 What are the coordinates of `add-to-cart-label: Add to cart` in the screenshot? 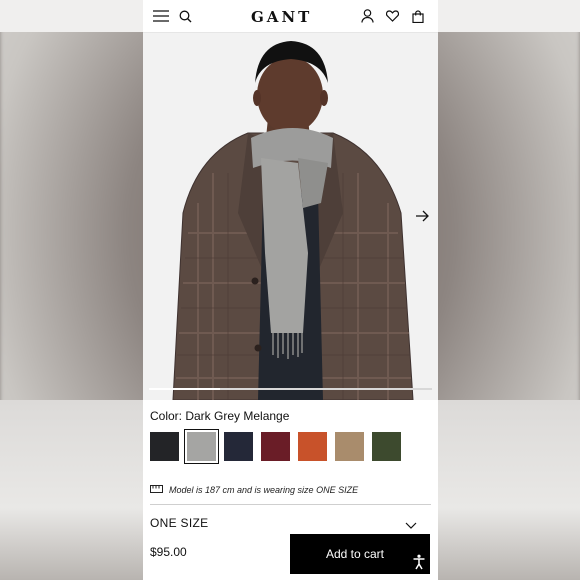 It's located at (355, 554).